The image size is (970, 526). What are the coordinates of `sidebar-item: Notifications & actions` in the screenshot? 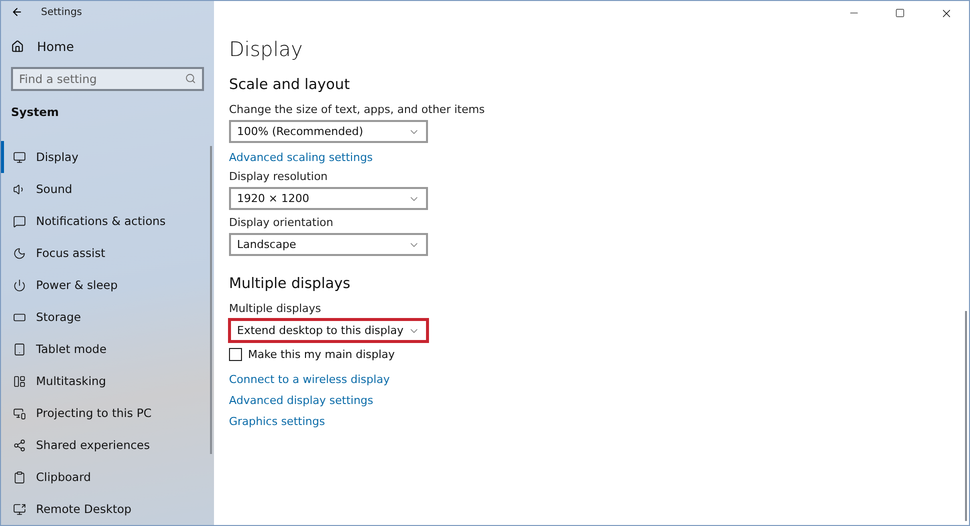 It's located at (107, 221).